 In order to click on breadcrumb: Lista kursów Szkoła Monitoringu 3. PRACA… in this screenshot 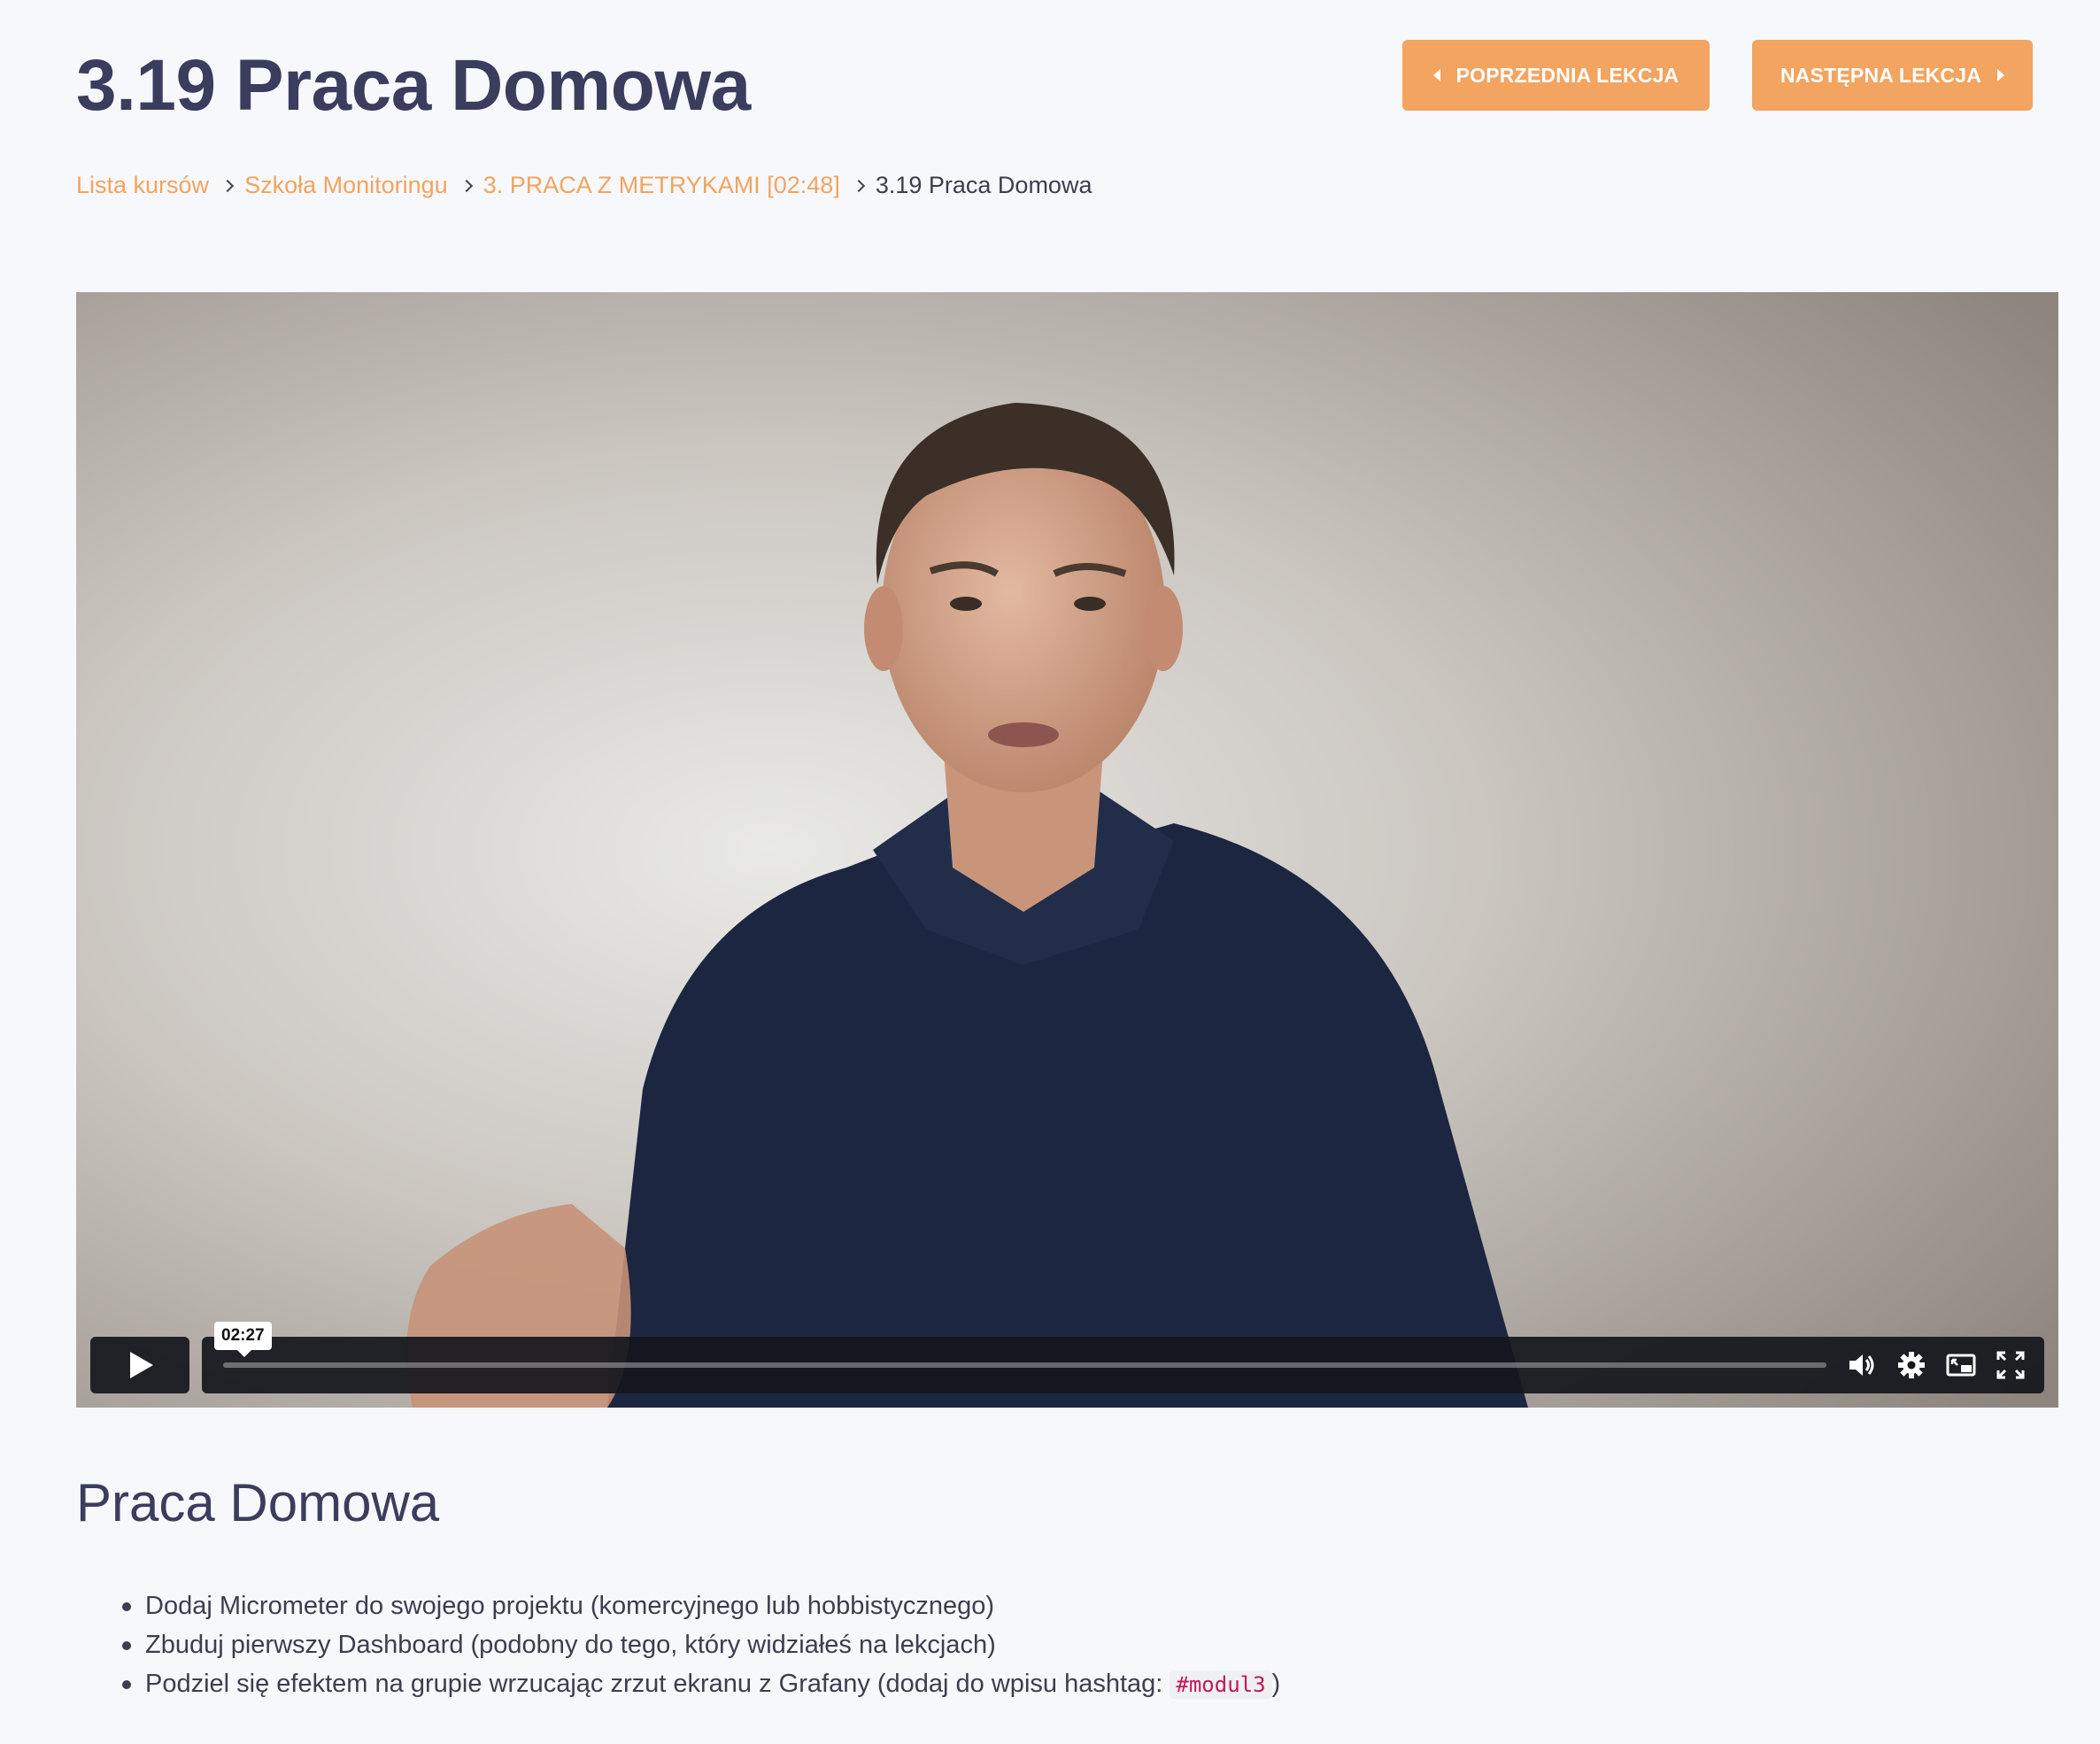, I will do `click(584, 185)`.